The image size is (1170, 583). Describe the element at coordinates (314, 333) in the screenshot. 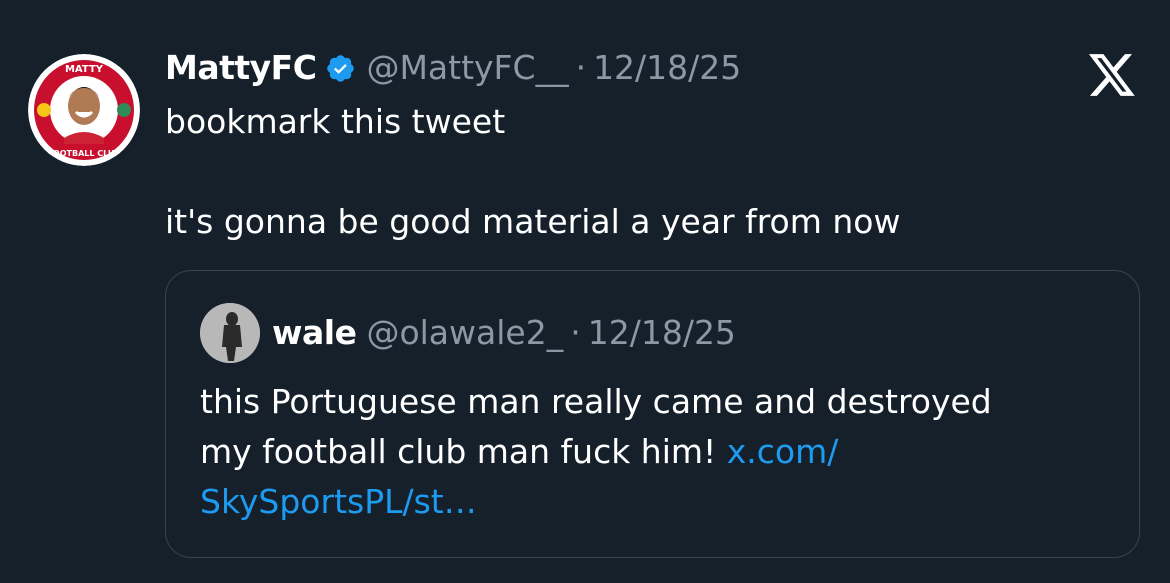

I see `quoted-author-name: wale` at that location.